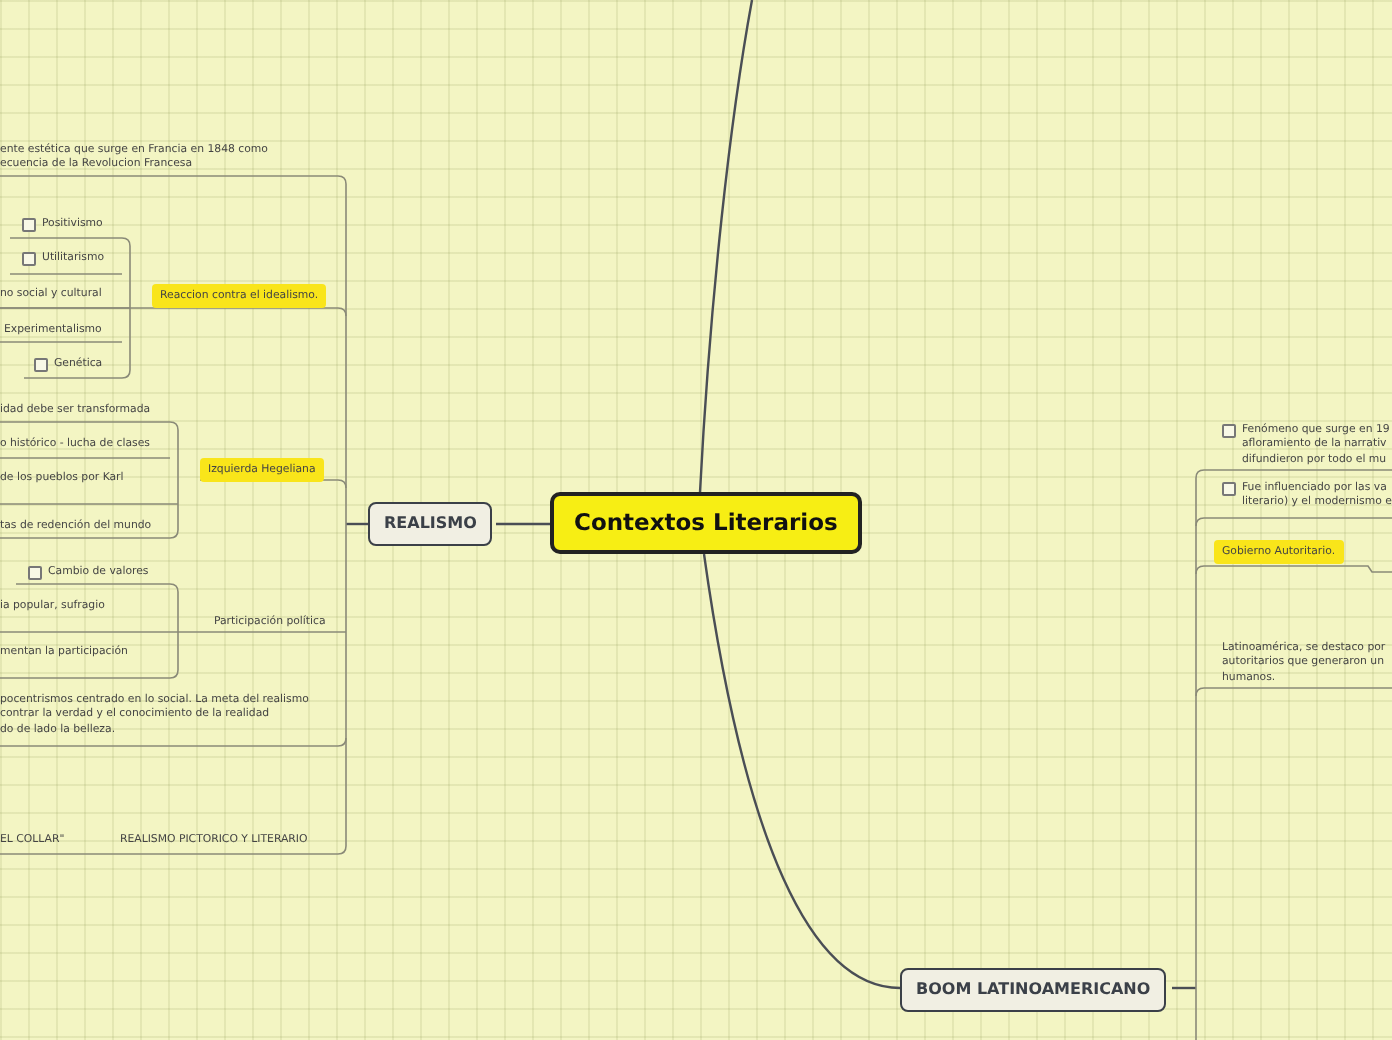 This screenshot has height=1040, width=1392. I want to click on central-topic-node: Contextos Literarios, so click(706, 523).